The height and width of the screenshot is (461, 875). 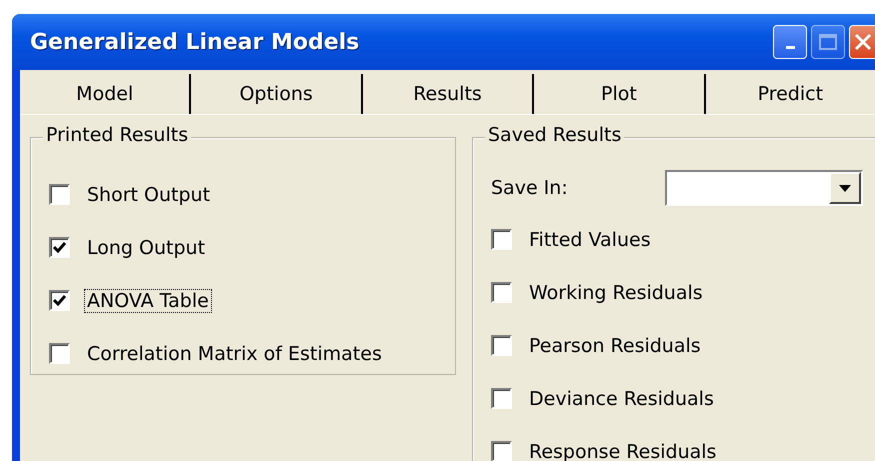 What do you see at coordinates (146, 248) in the screenshot?
I see `checkbox-label: Long Output` at bounding box center [146, 248].